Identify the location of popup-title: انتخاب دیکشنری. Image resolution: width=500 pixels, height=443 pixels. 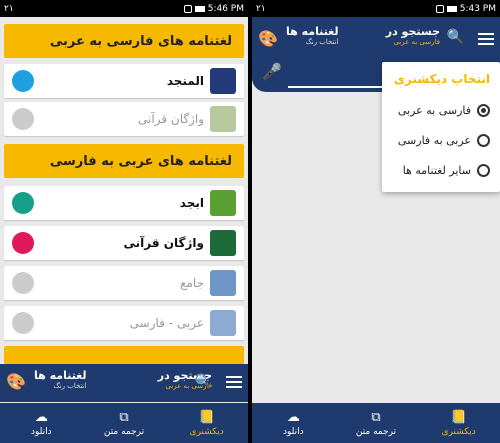
(441, 79).